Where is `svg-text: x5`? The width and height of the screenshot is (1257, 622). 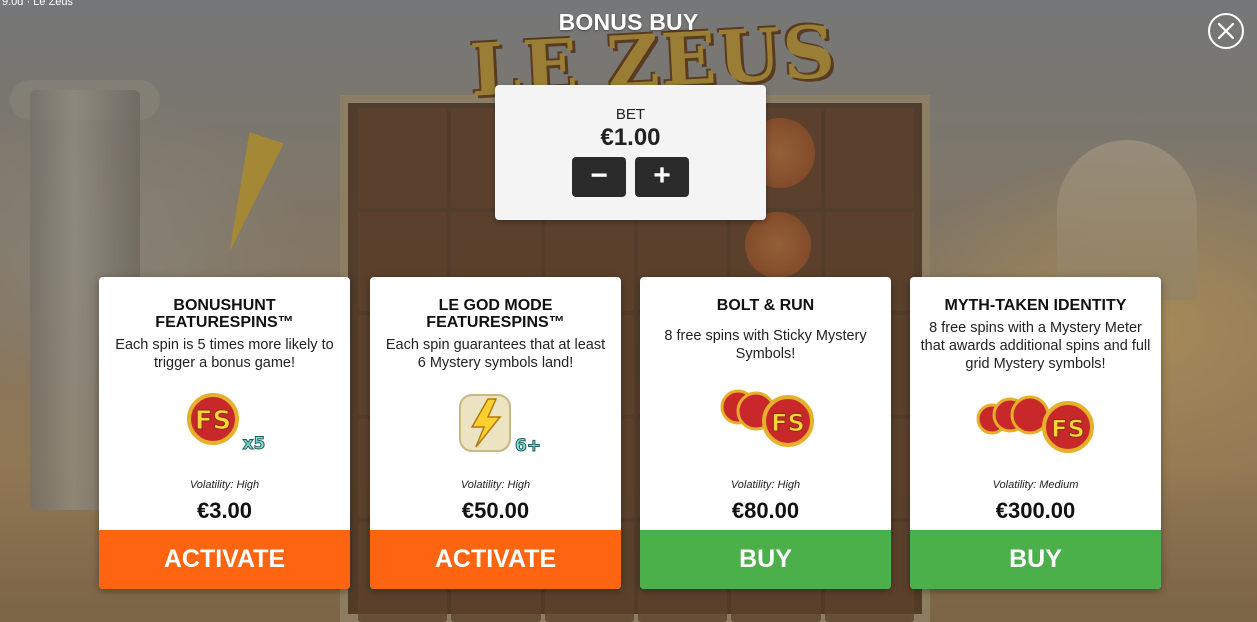
svg-text: x5 is located at coordinates (254, 444).